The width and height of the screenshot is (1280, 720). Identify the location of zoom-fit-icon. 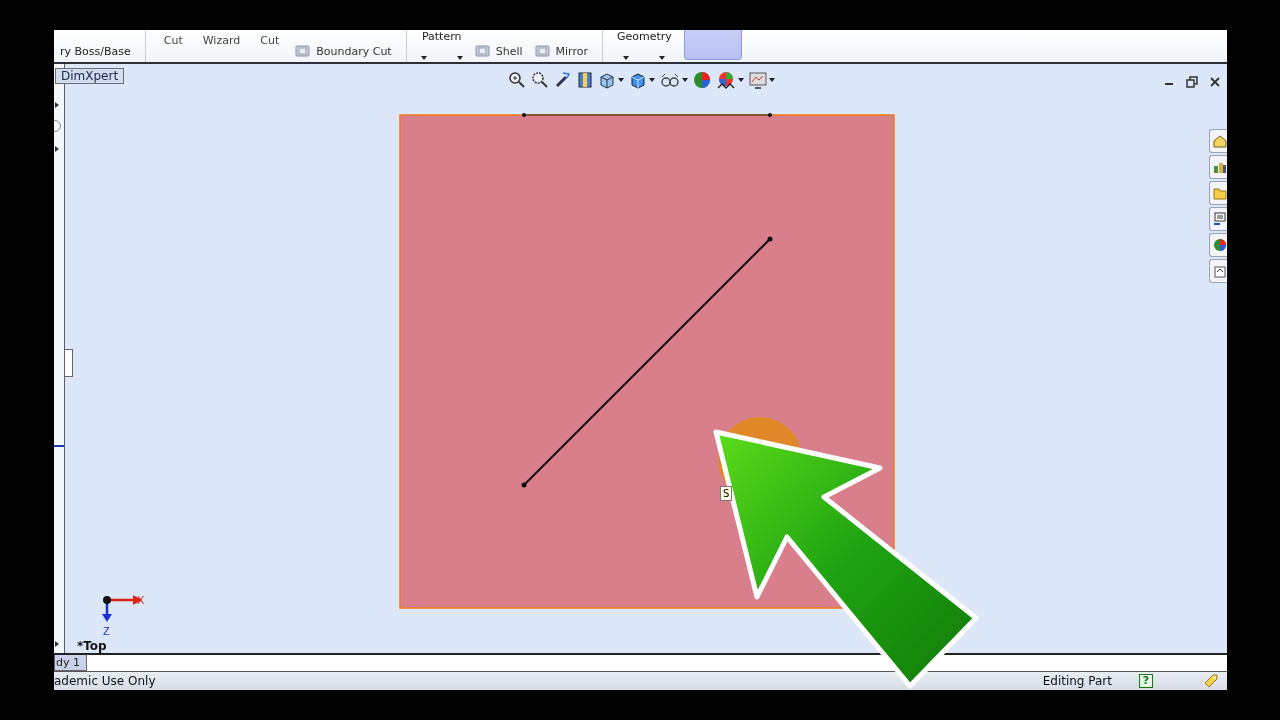
(517, 80).